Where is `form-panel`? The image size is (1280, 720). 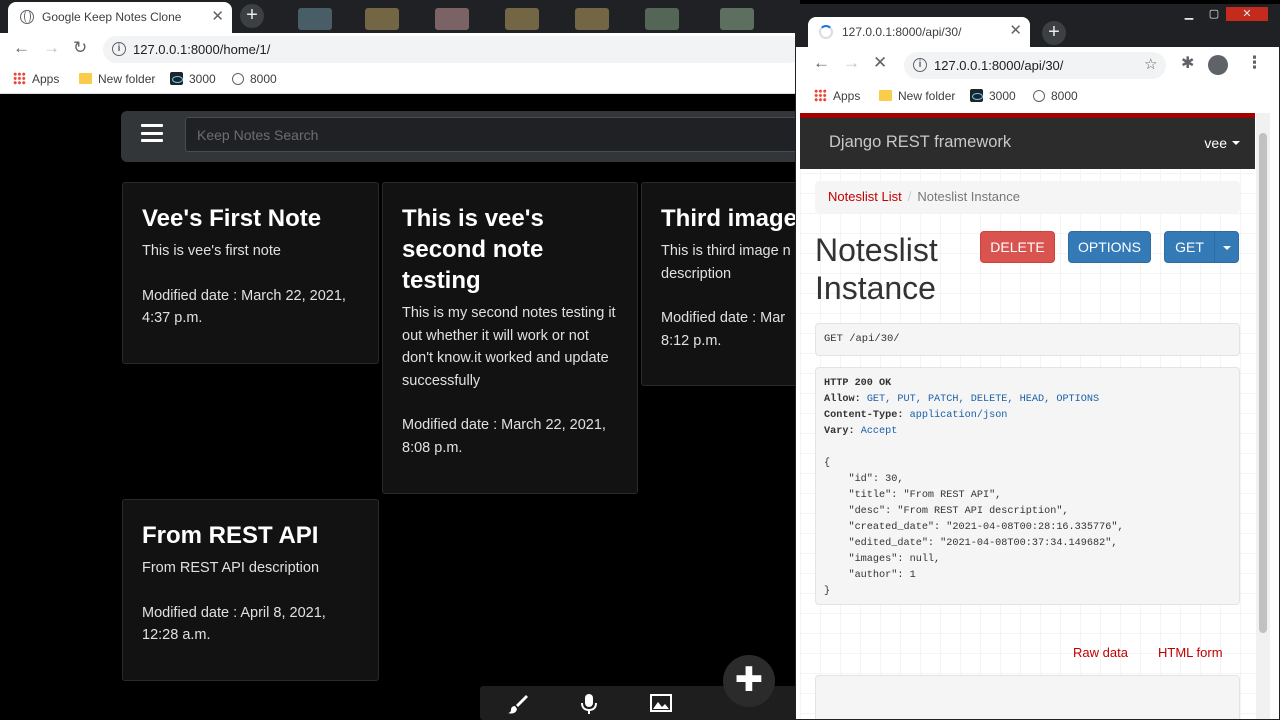 form-panel is located at coordinates (1027, 697).